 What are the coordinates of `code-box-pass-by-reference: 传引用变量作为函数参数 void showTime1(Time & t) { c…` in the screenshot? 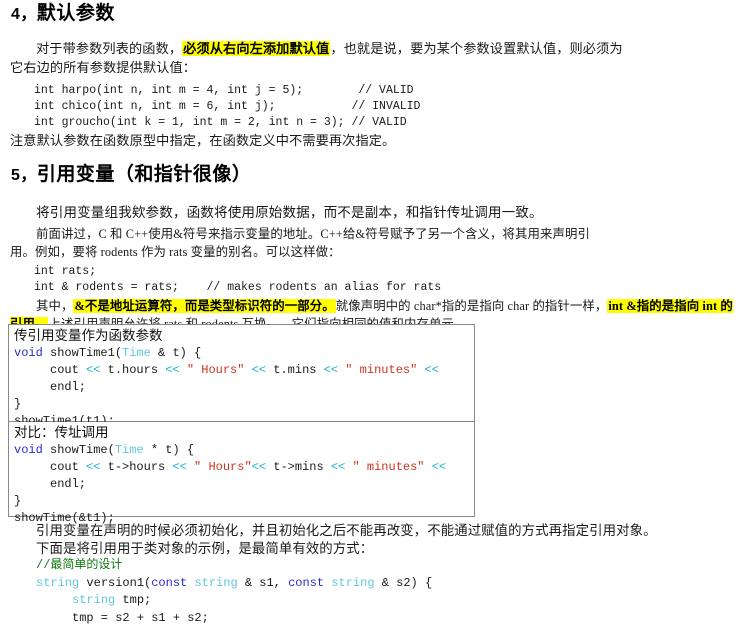 It's located at (241, 373).